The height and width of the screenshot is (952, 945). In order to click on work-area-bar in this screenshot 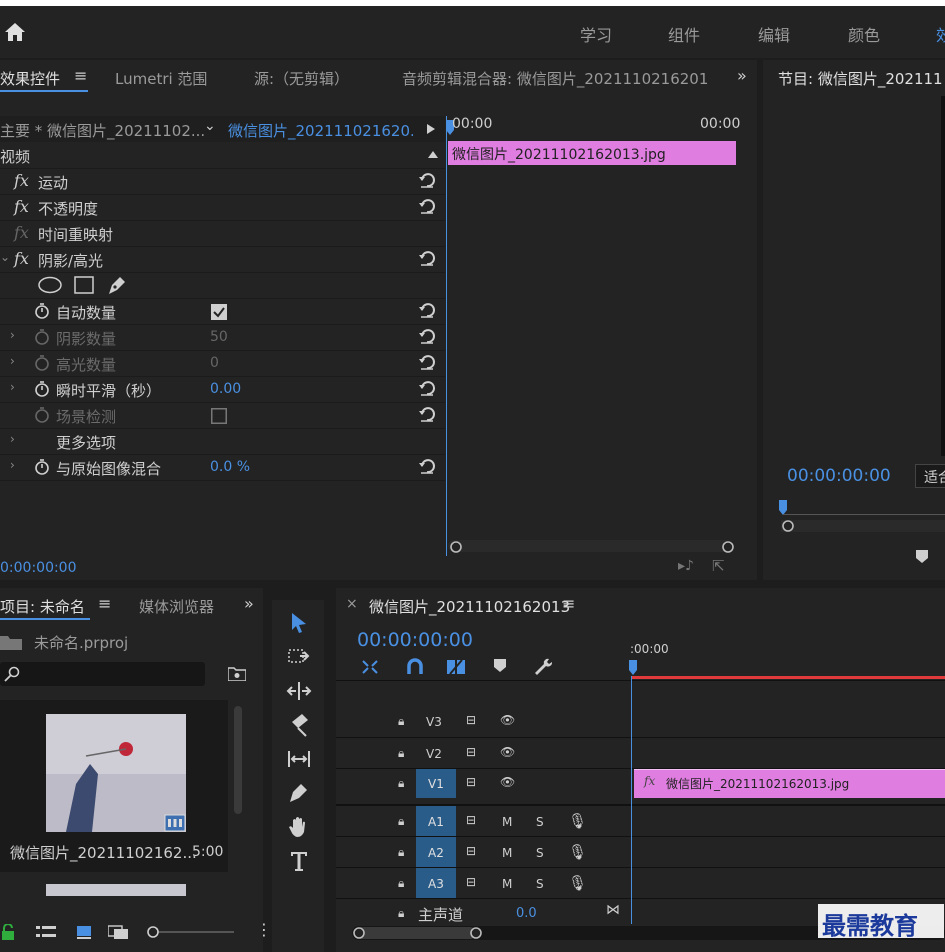, I will do `click(788, 677)`.